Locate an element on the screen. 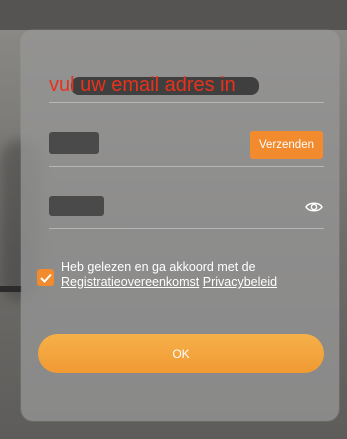 The image size is (347, 439). registration-agreement-link: Registratieovereenkomst is located at coordinates (130, 282).